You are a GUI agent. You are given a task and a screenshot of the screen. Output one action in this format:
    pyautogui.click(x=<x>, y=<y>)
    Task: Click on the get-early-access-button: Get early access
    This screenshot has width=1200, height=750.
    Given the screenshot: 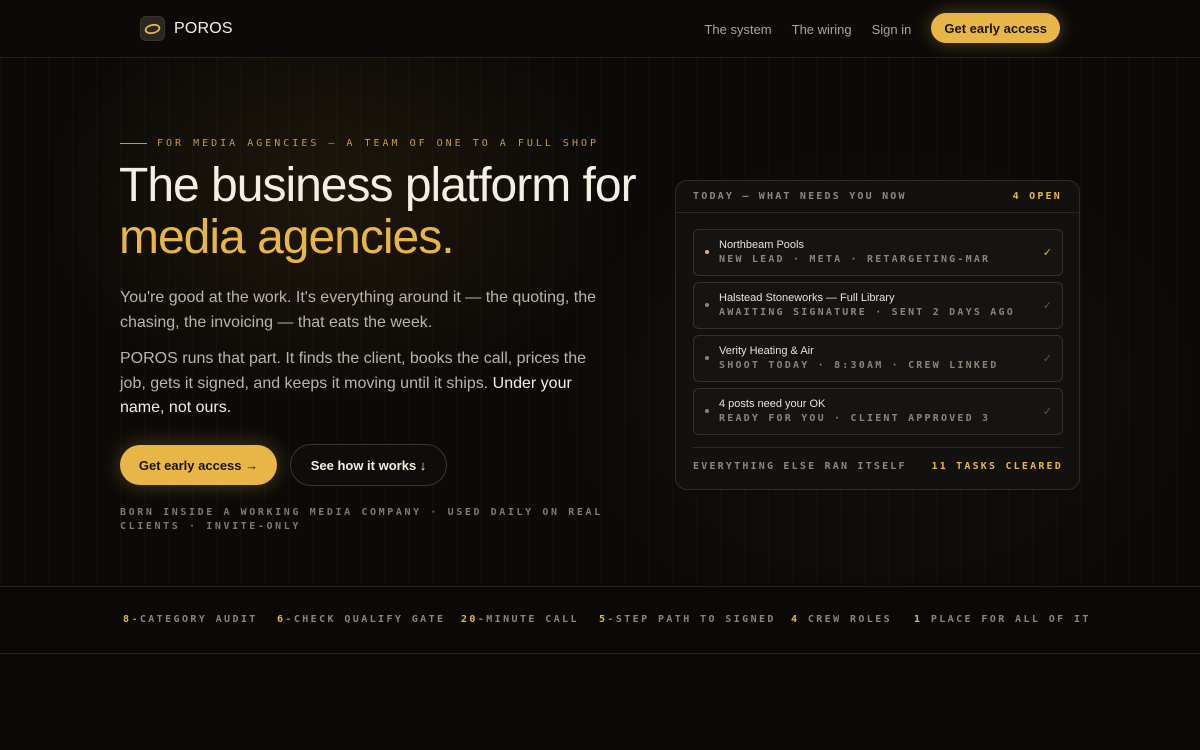 What is the action you would take?
    pyautogui.click(x=995, y=28)
    